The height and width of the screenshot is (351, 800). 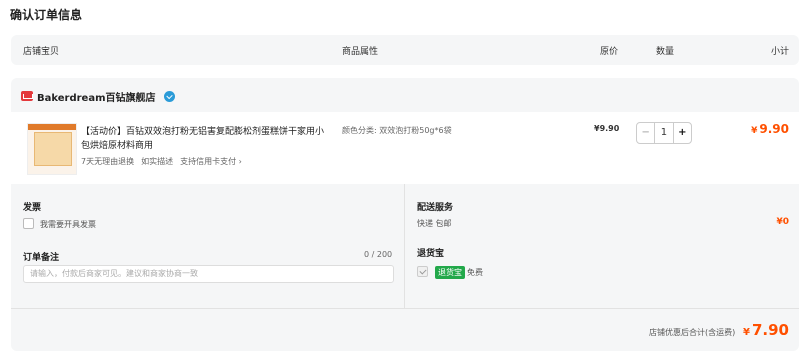 What do you see at coordinates (450, 272) in the screenshot?
I see `return-insurance-badge: 退货宝` at bounding box center [450, 272].